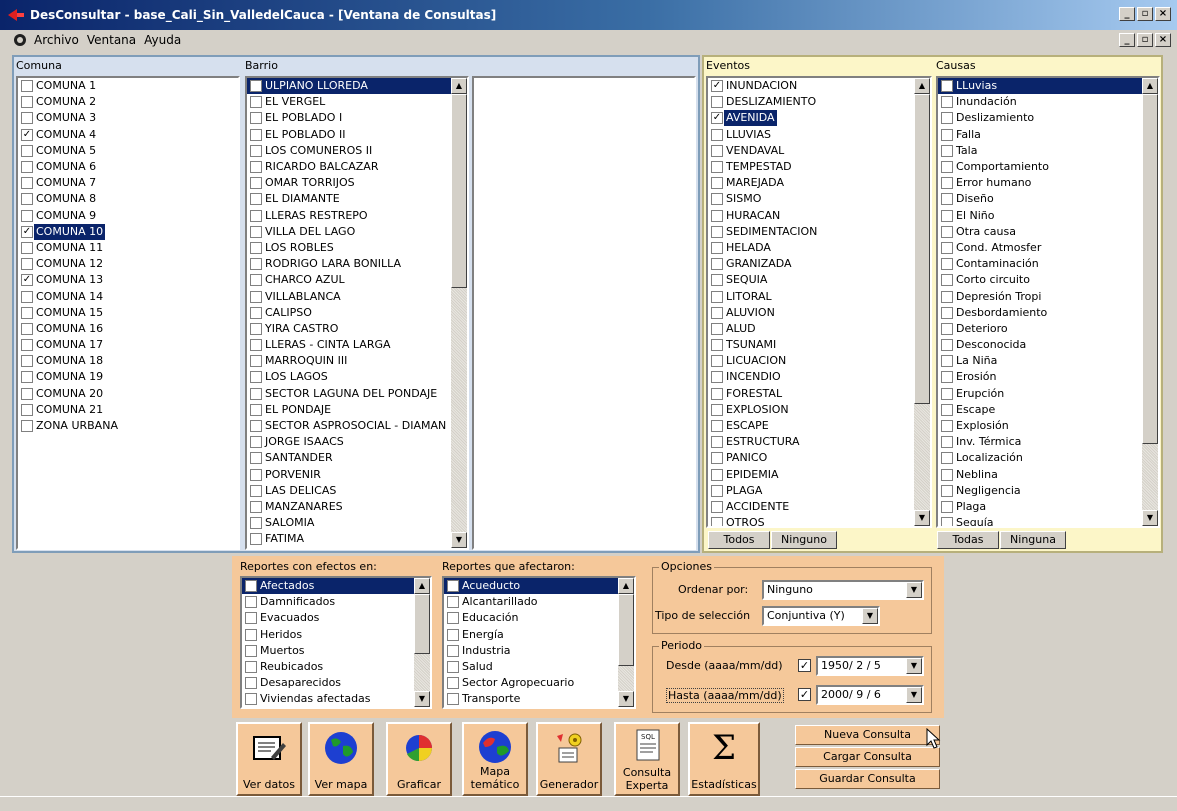  Describe the element at coordinates (1040, 86) in the screenshot. I see `list-item: LLuvias` at that location.